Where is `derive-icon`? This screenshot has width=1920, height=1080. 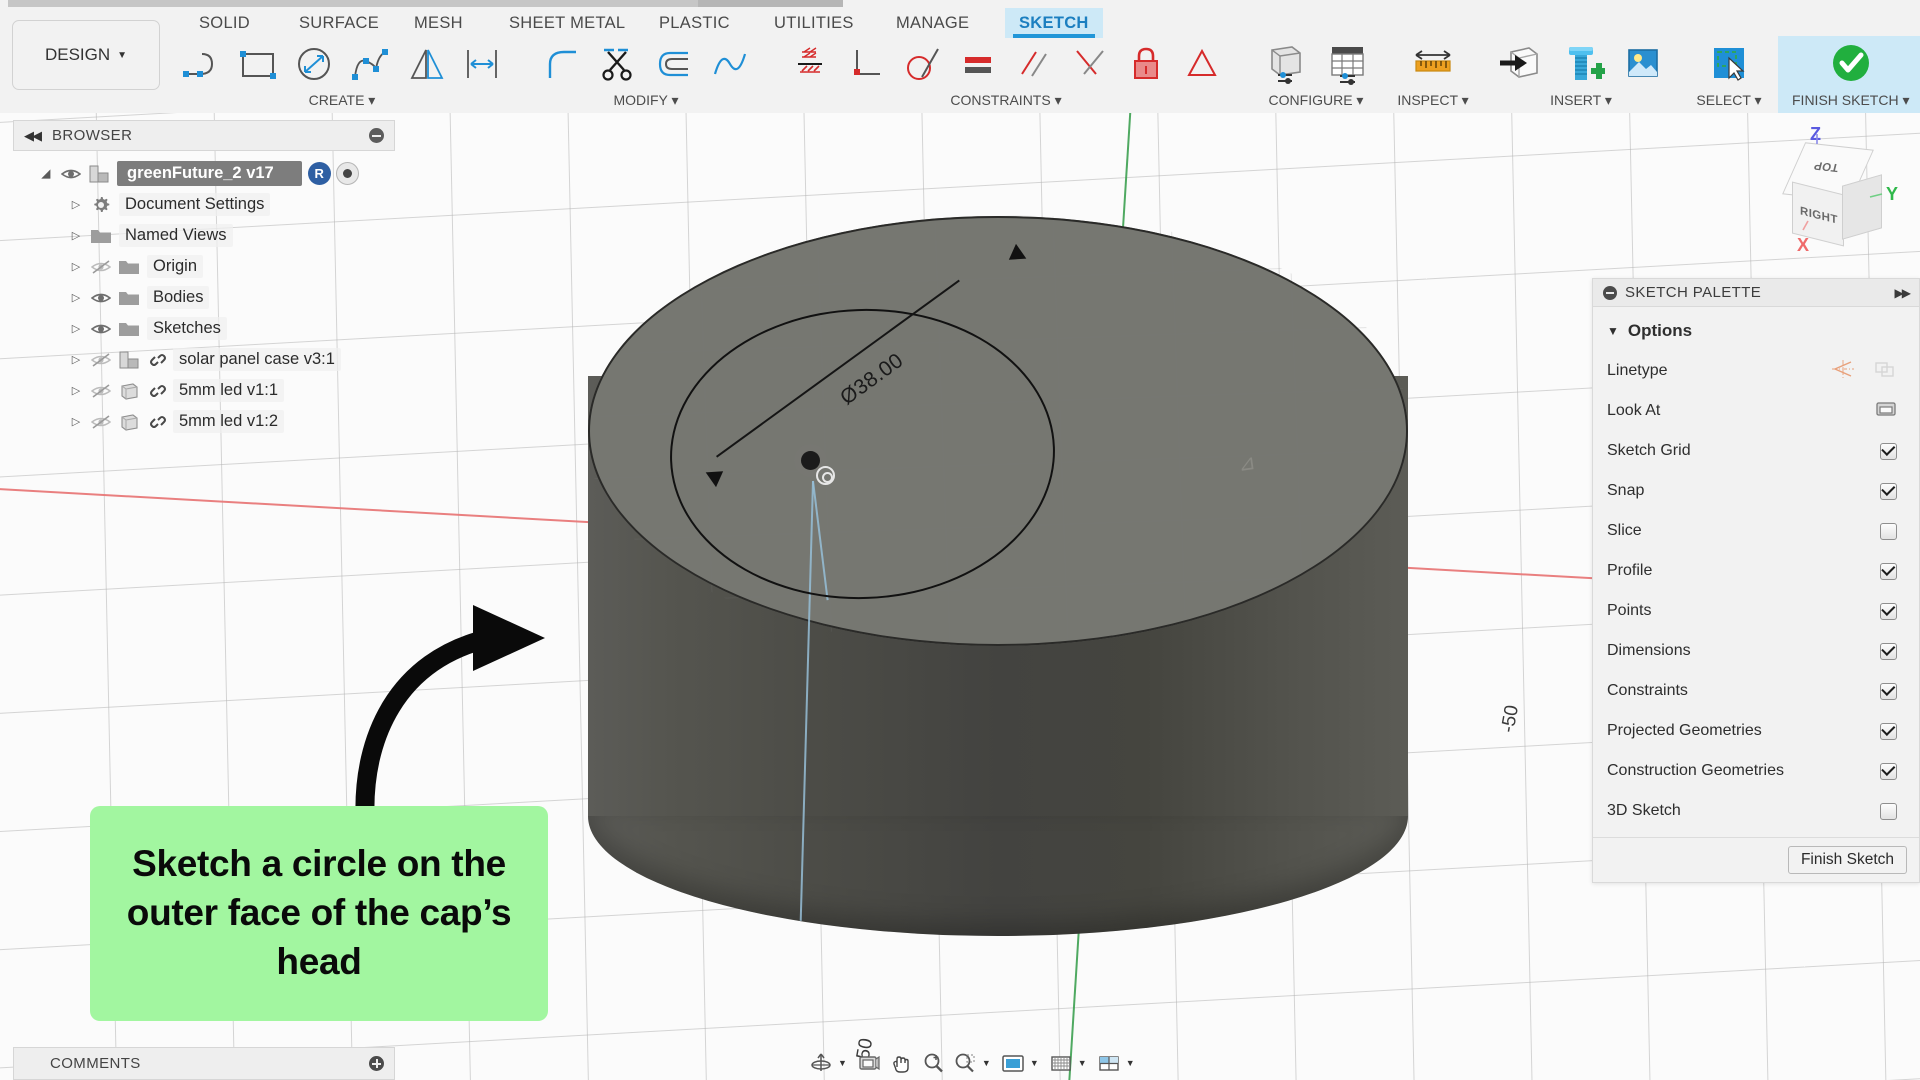 derive-icon is located at coordinates (1519, 64).